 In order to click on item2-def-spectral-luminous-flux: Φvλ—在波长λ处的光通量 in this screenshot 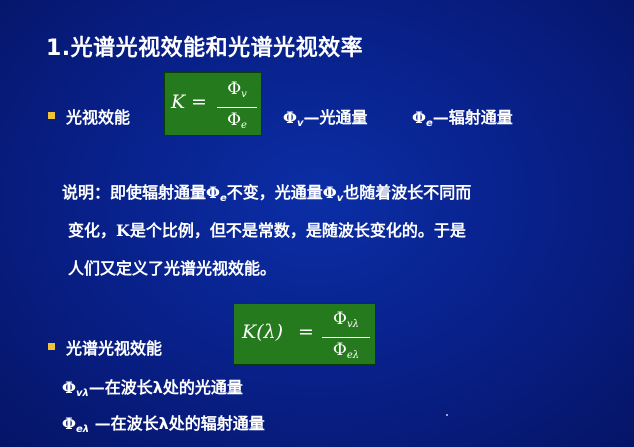, I will do `click(152, 386)`.